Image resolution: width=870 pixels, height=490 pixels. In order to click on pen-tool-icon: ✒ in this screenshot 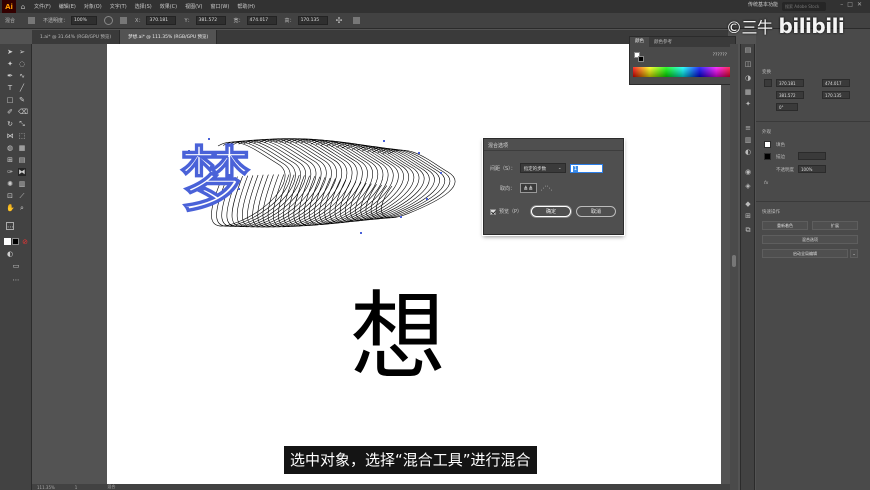, I will do `click(10, 76)`.